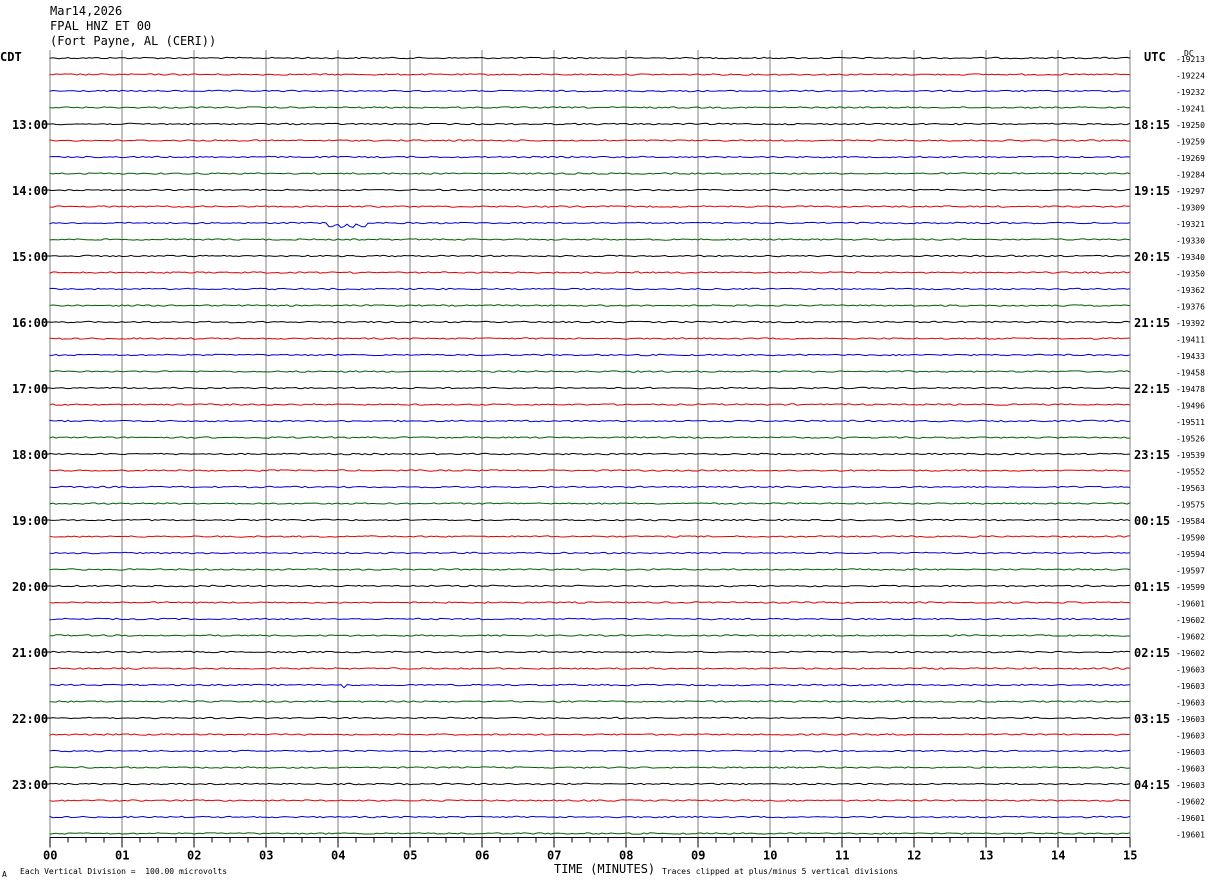 The image size is (1210, 886). Describe the element at coordinates (1190, 241) in the screenshot. I see `dc-offset-label-11: -19330` at that location.